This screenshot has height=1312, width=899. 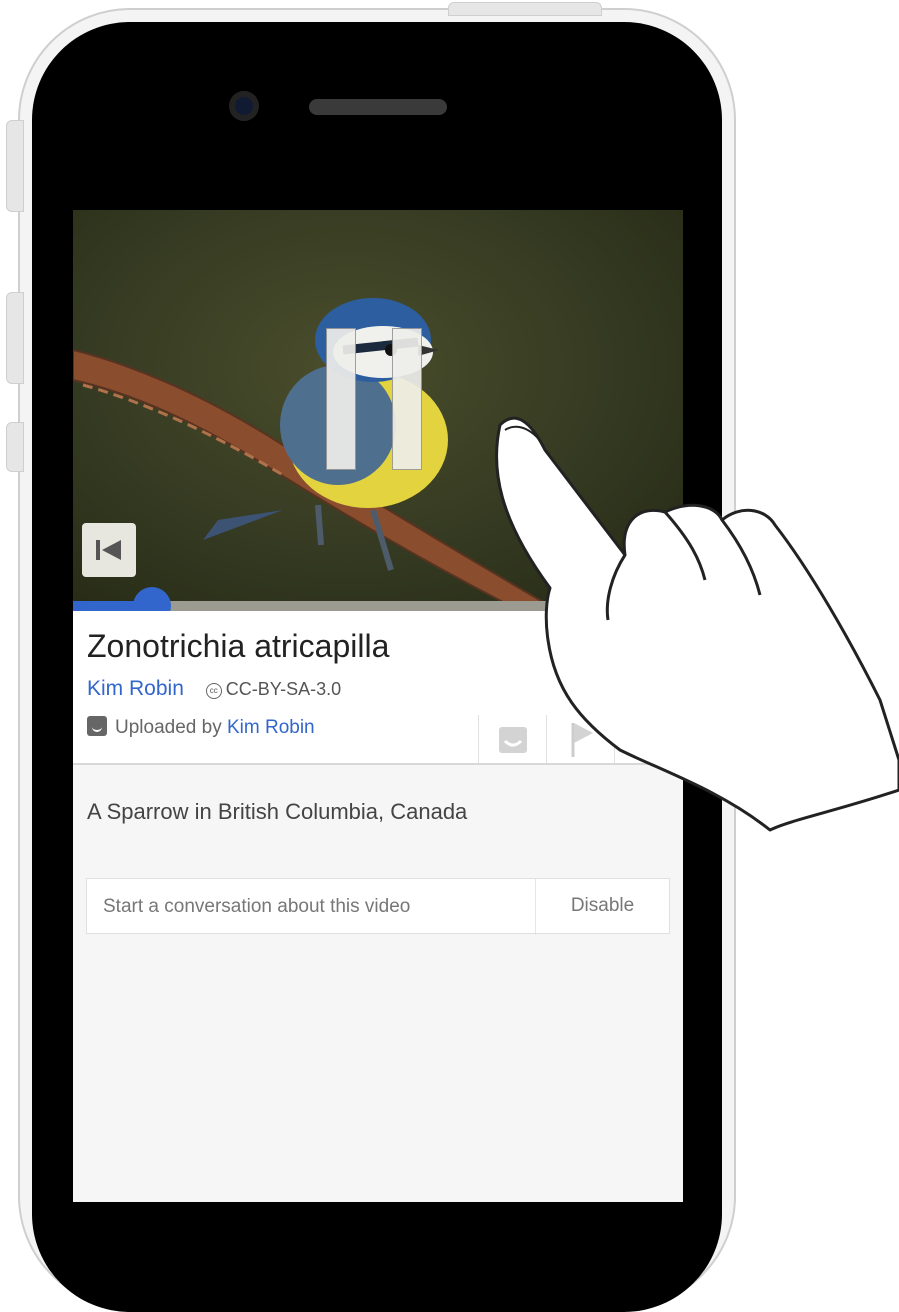 What do you see at coordinates (378, 107) in the screenshot?
I see `phone-speaker` at bounding box center [378, 107].